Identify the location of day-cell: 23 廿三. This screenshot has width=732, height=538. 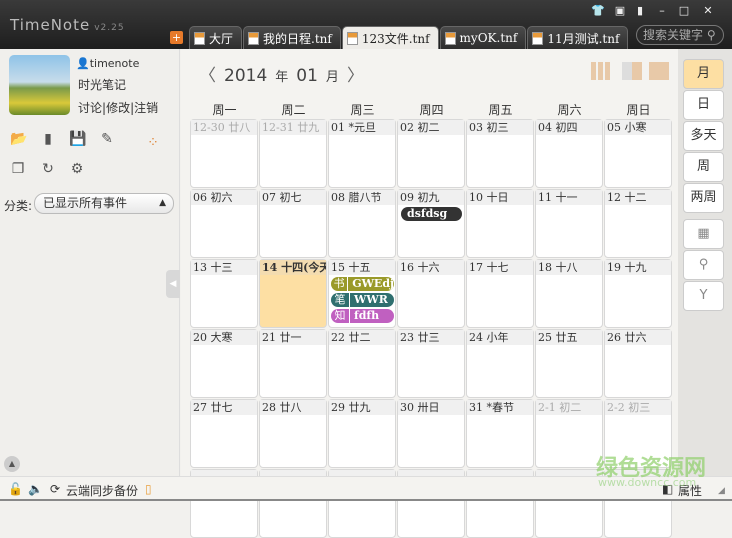
(431, 363).